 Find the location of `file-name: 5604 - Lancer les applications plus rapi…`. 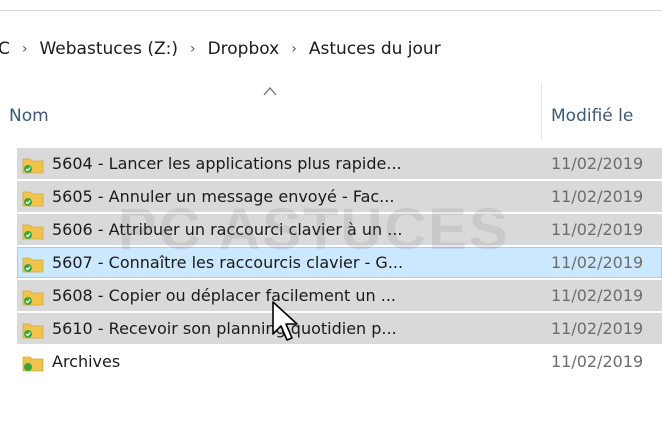

file-name: 5604 - Lancer les applications plus rapi… is located at coordinates (227, 163).